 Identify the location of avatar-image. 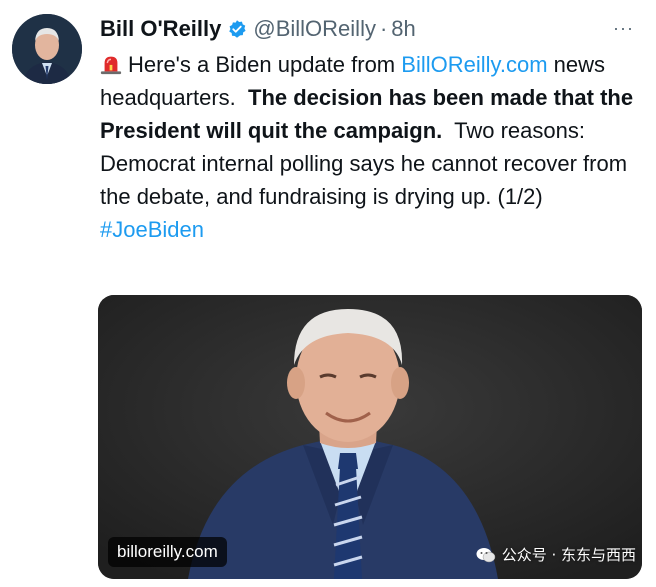
(47, 49).